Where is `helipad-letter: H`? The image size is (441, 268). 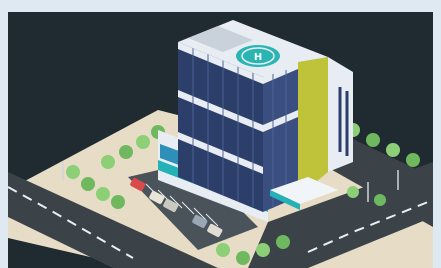 helipad-letter: H is located at coordinates (258, 57).